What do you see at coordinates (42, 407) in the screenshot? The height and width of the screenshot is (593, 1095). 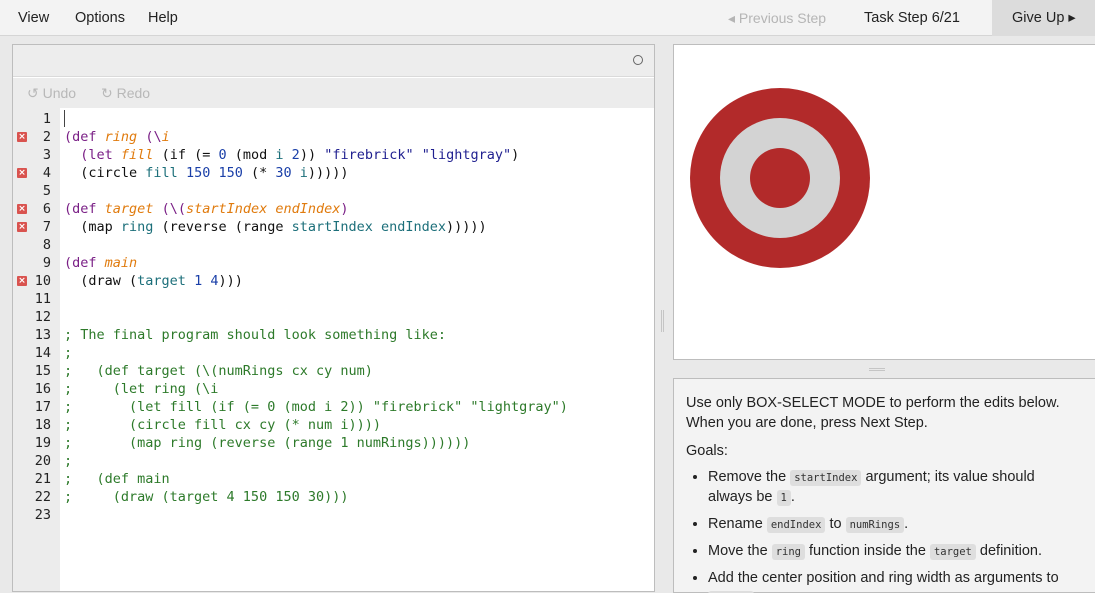 I see `line-number: 17` at bounding box center [42, 407].